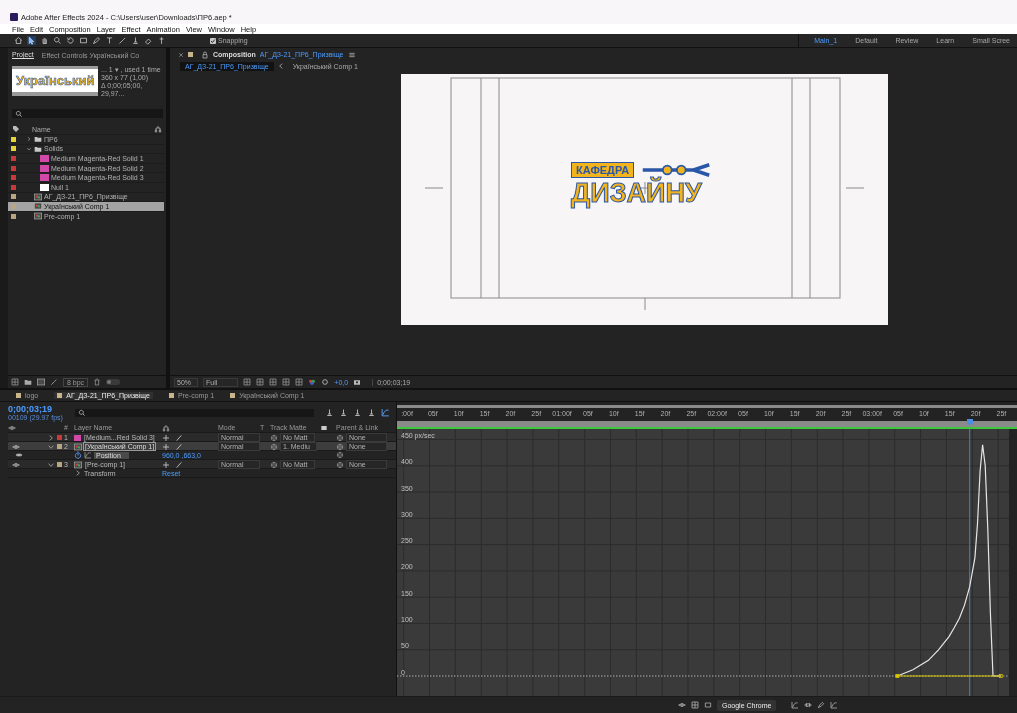 The height and width of the screenshot is (713, 1017). What do you see at coordinates (18, 40) in the screenshot?
I see `home-icon` at bounding box center [18, 40].